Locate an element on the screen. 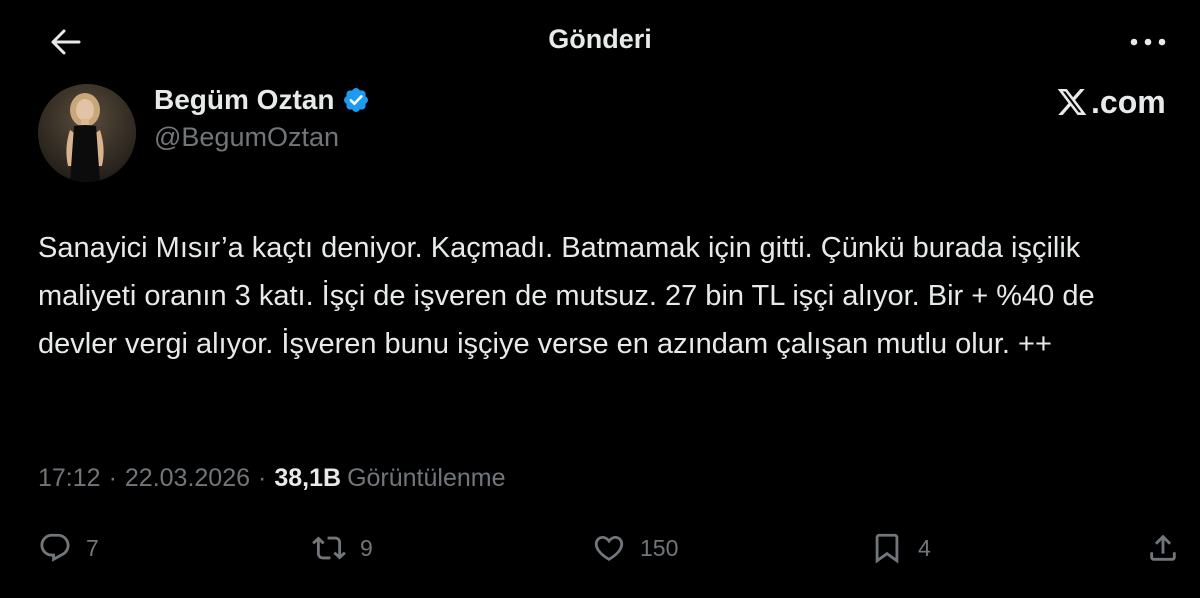 This screenshot has height=598, width=1200. reply-count: 7 is located at coordinates (92, 547).